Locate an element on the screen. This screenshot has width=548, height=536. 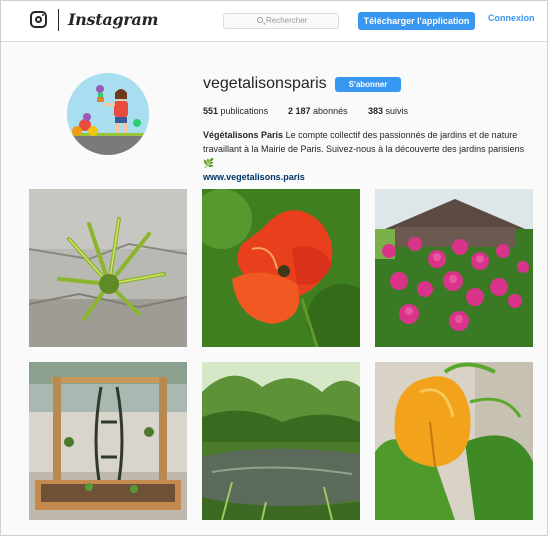
post-tile-pond is located at coordinates (281, 441).